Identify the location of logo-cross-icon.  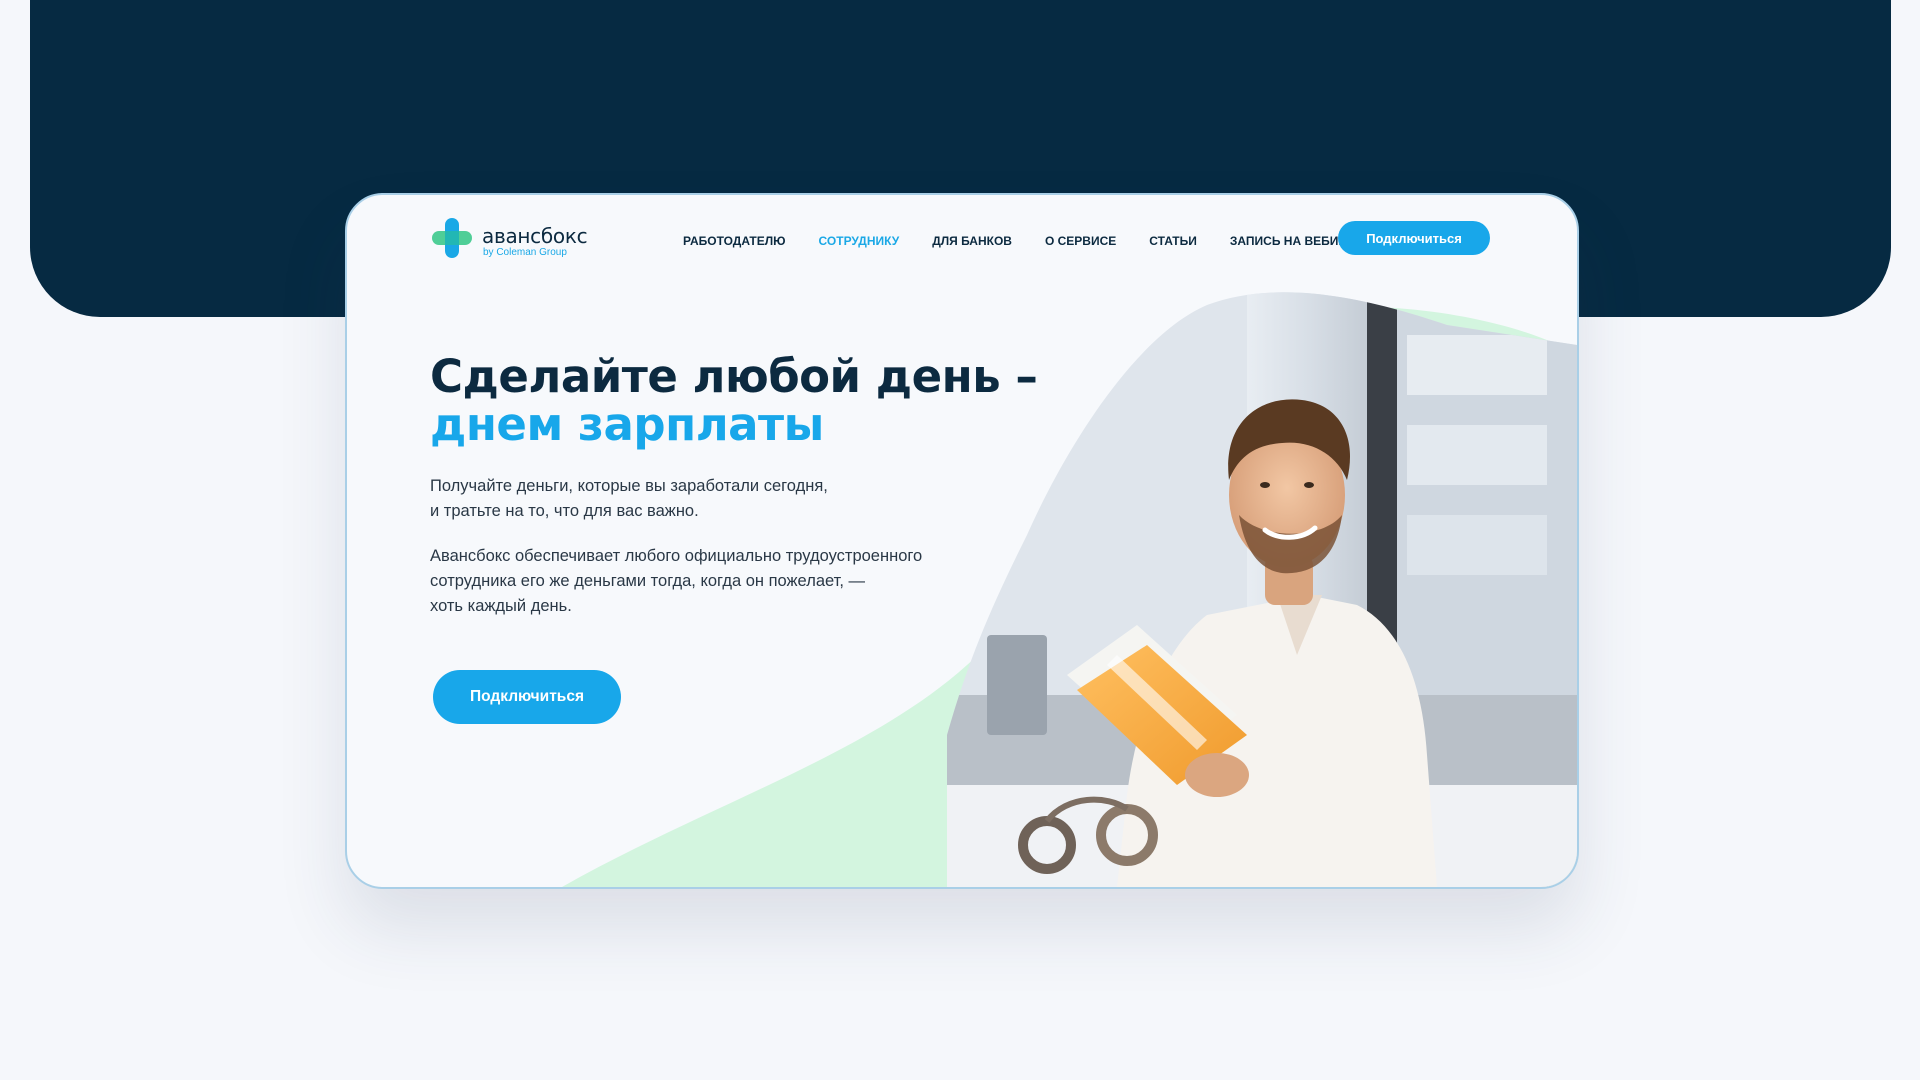
(452, 238).